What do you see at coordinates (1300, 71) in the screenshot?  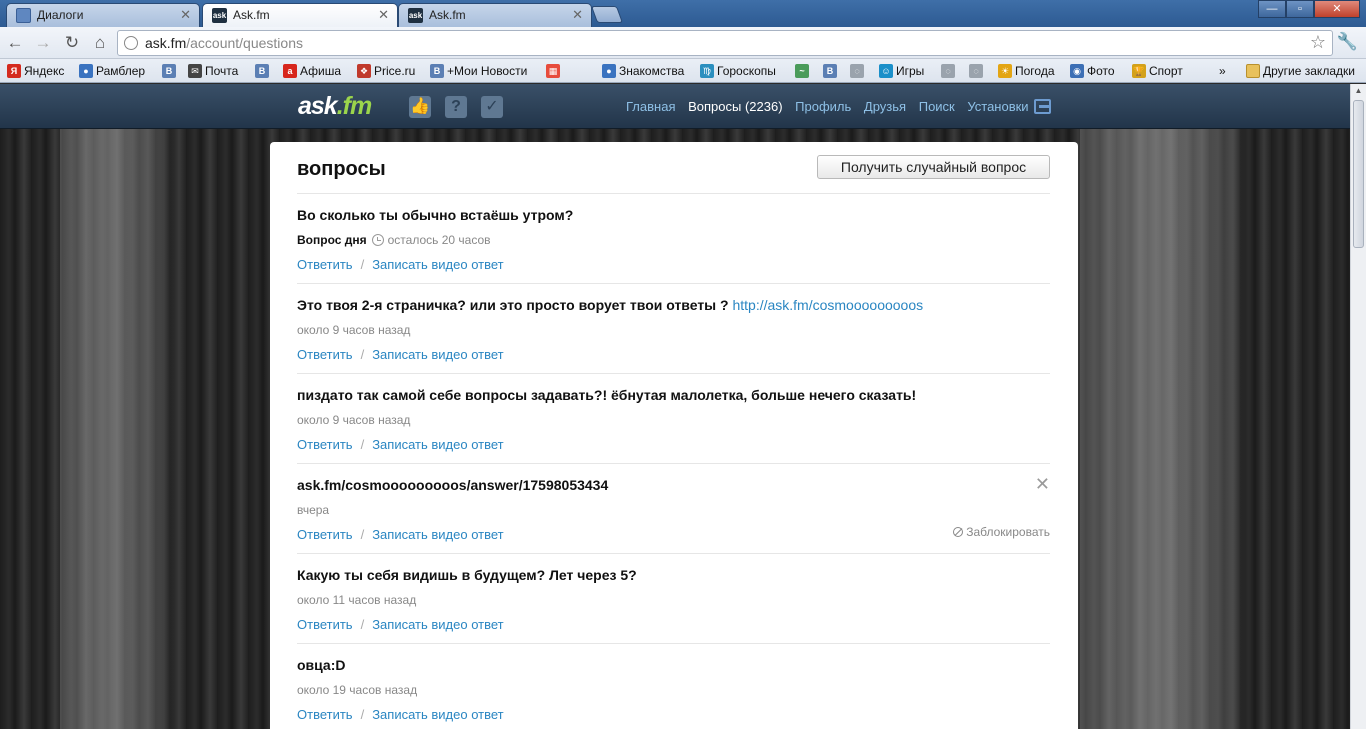 I see `other-bookmarks: Другие закладки` at bounding box center [1300, 71].